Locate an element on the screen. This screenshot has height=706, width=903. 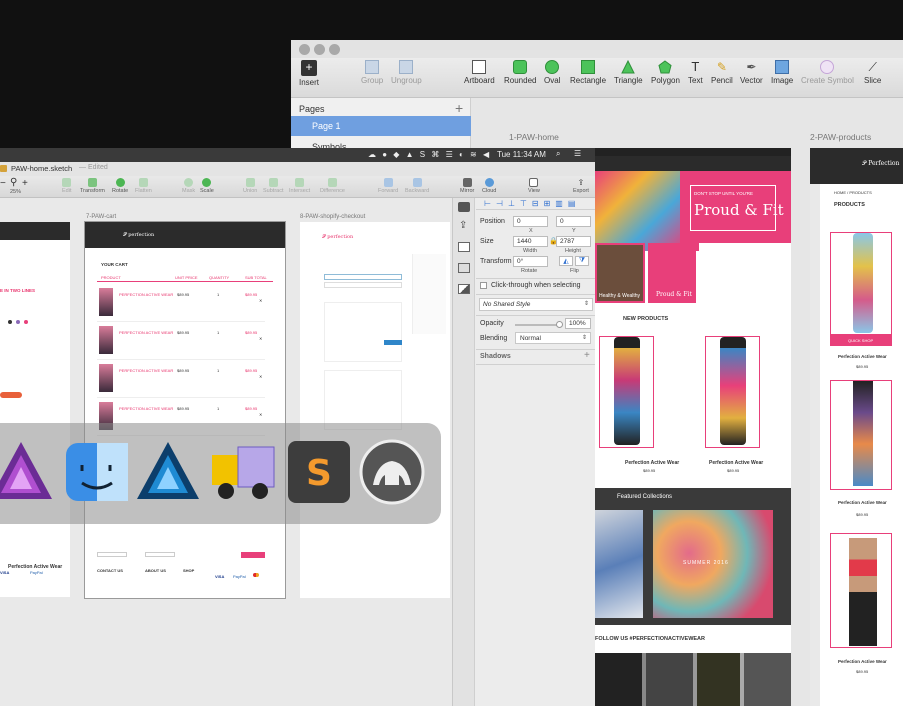
text-button: T Text is located at coordinates (695, 73).